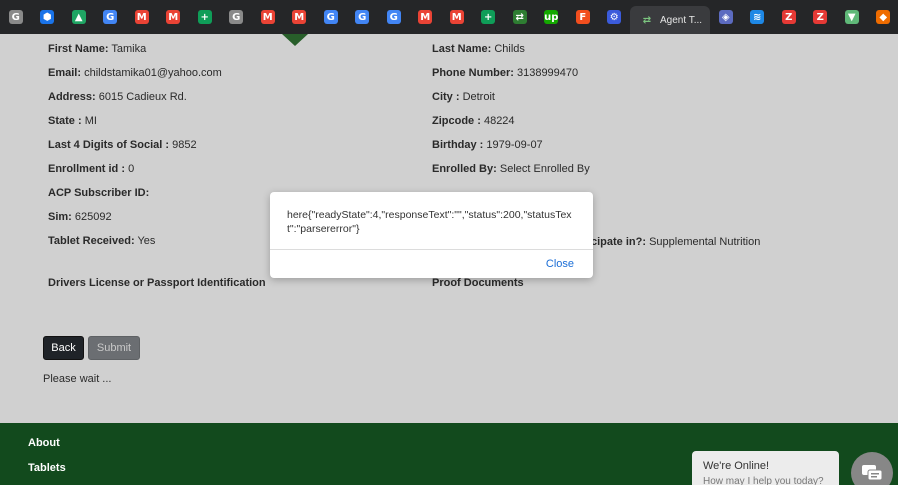  I want to click on field-value: MI, so click(90, 121).